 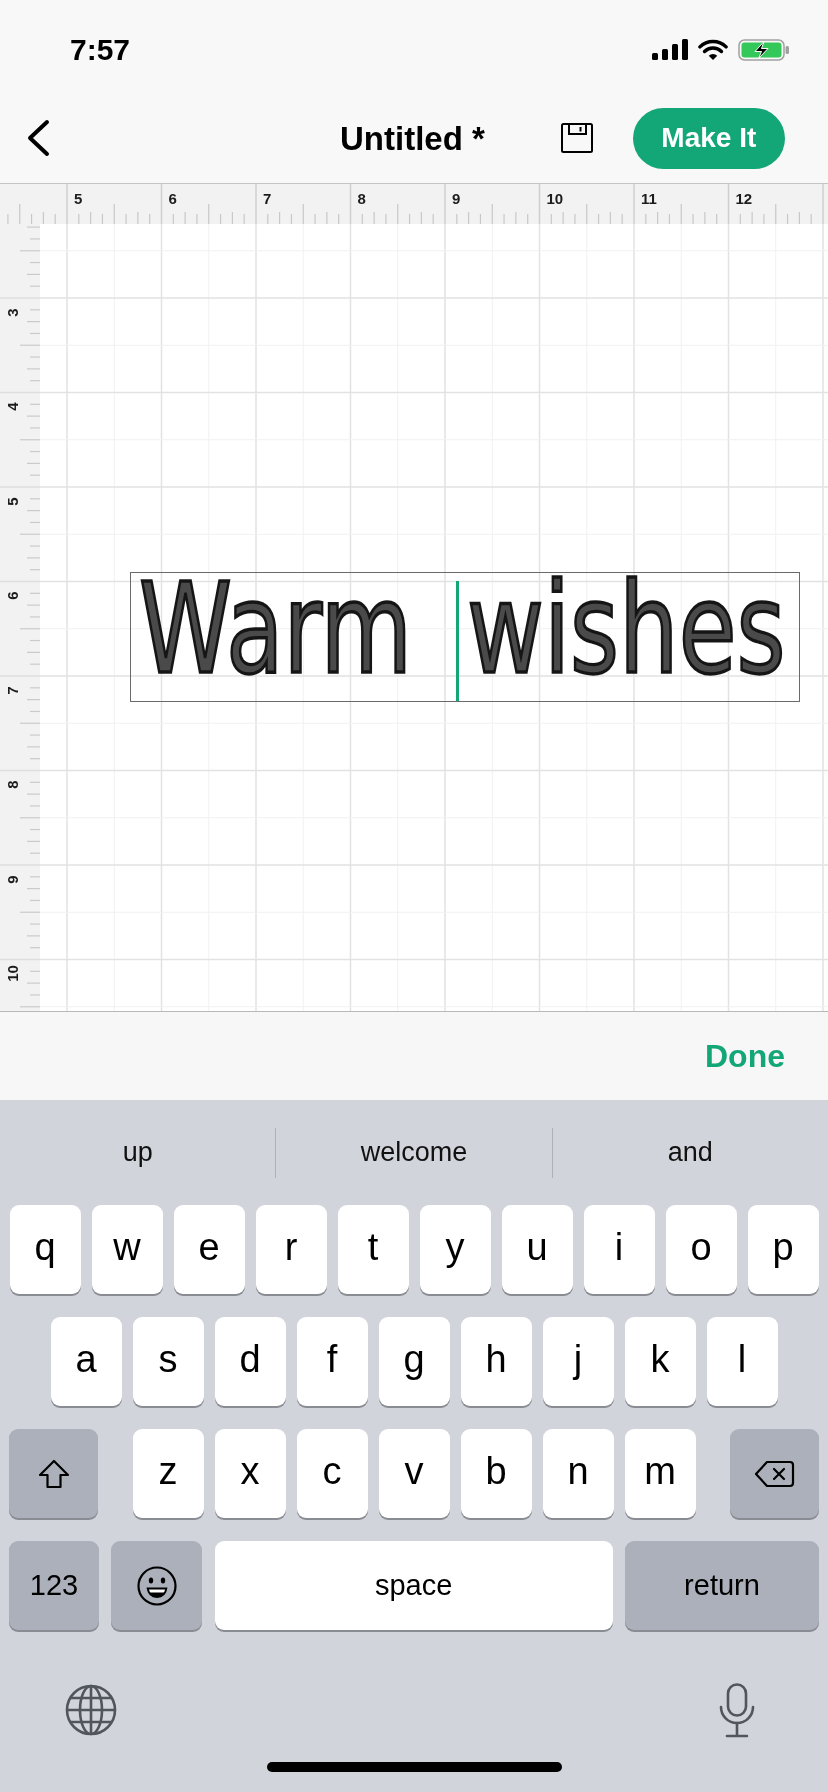 I want to click on status-time: 7:57, so click(x=100, y=49).